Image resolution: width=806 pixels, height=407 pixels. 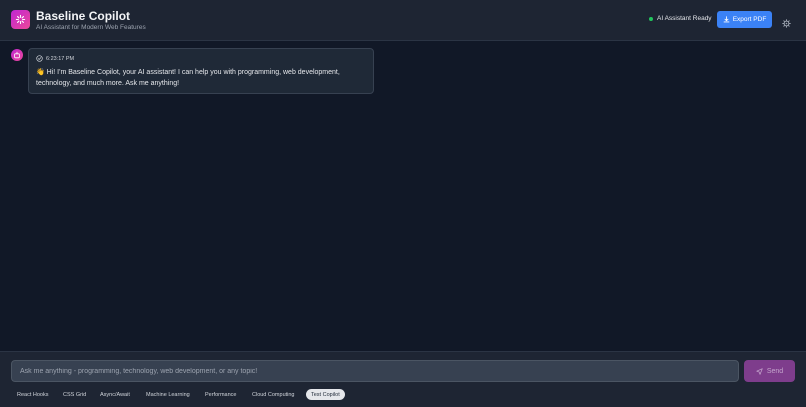 What do you see at coordinates (325, 394) in the screenshot?
I see `suggestion-test-copilot: Test Copilot` at bounding box center [325, 394].